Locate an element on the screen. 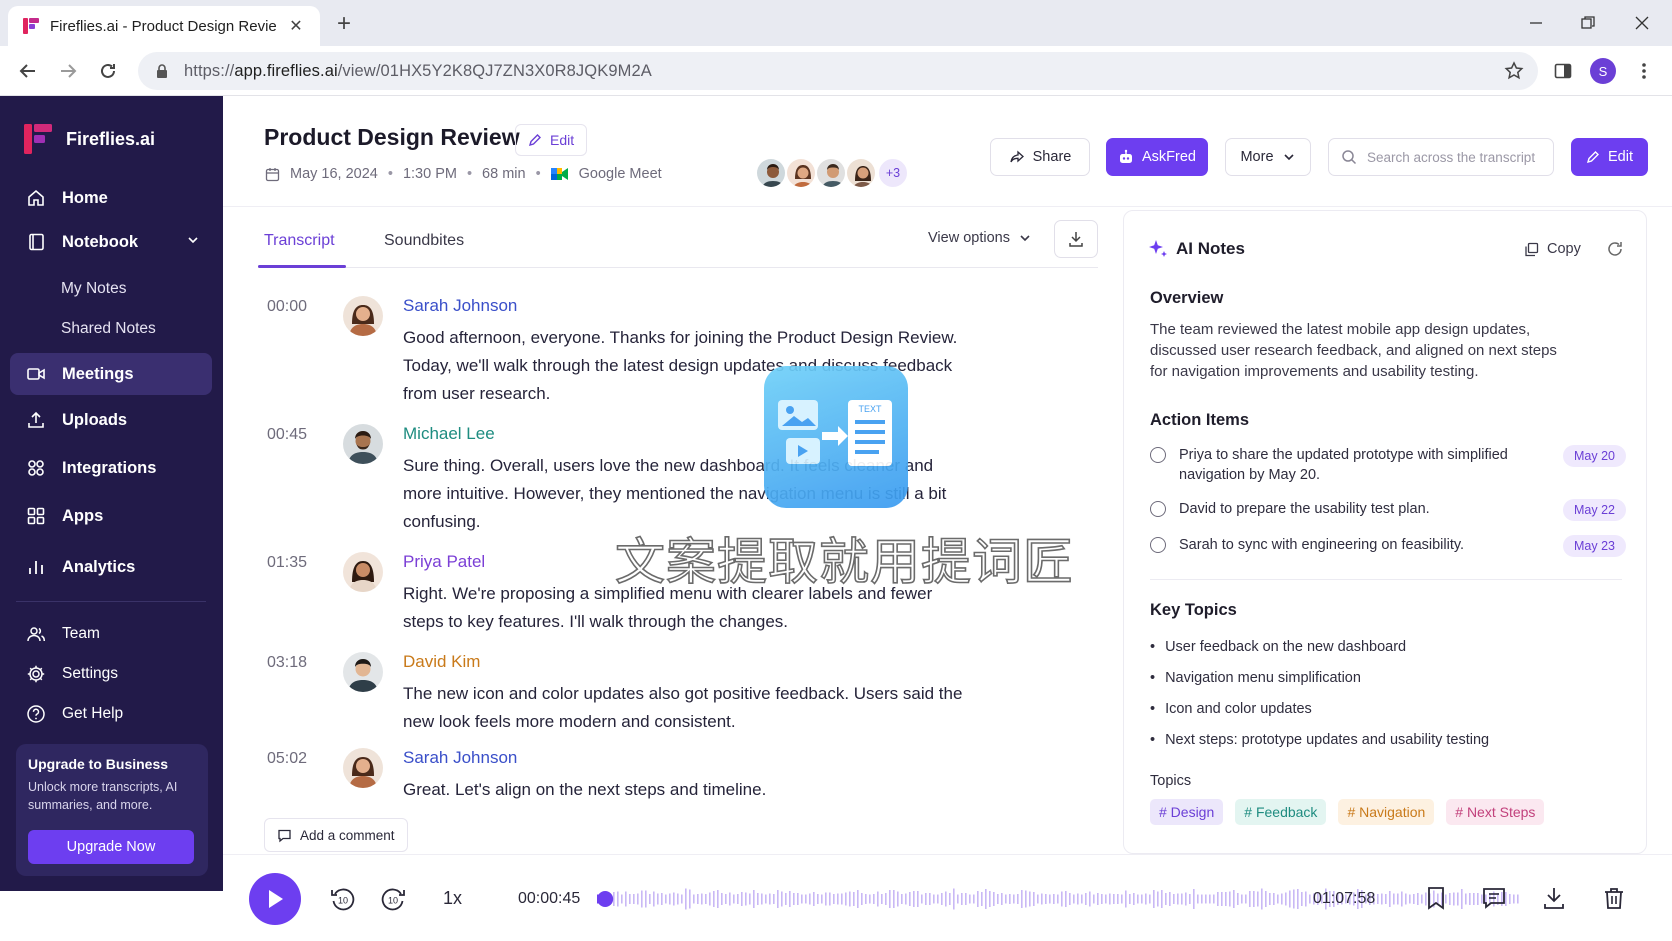 Image resolution: width=1672 pixels, height=941 pixels. close-tab-icon: ✕ is located at coordinates (296, 26).